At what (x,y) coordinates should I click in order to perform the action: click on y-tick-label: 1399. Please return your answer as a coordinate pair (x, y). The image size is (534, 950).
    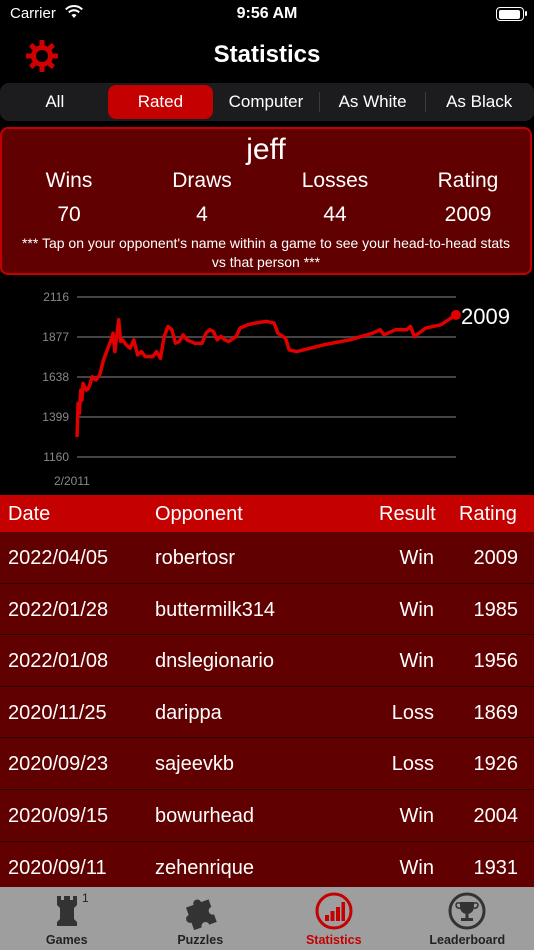
    Looking at the image, I should click on (55, 417).